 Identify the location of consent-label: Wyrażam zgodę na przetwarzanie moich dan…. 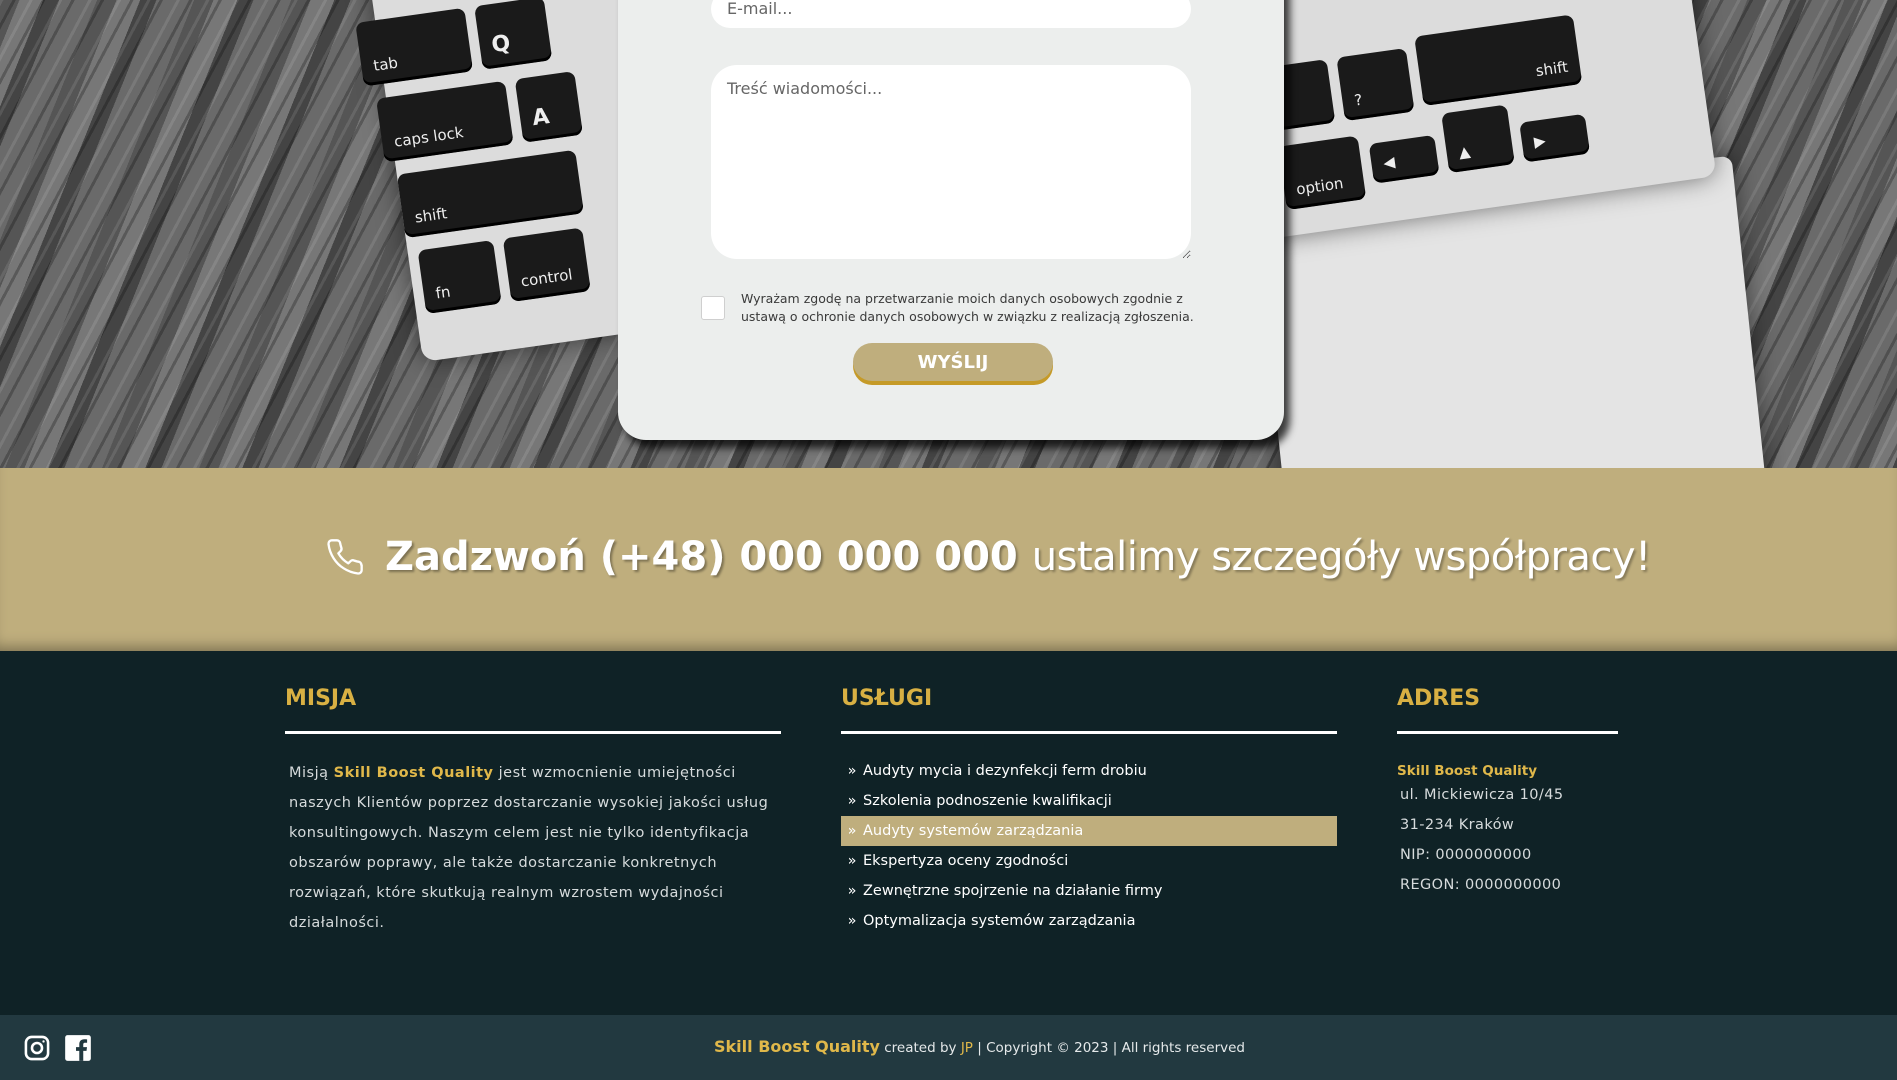
(967, 307).